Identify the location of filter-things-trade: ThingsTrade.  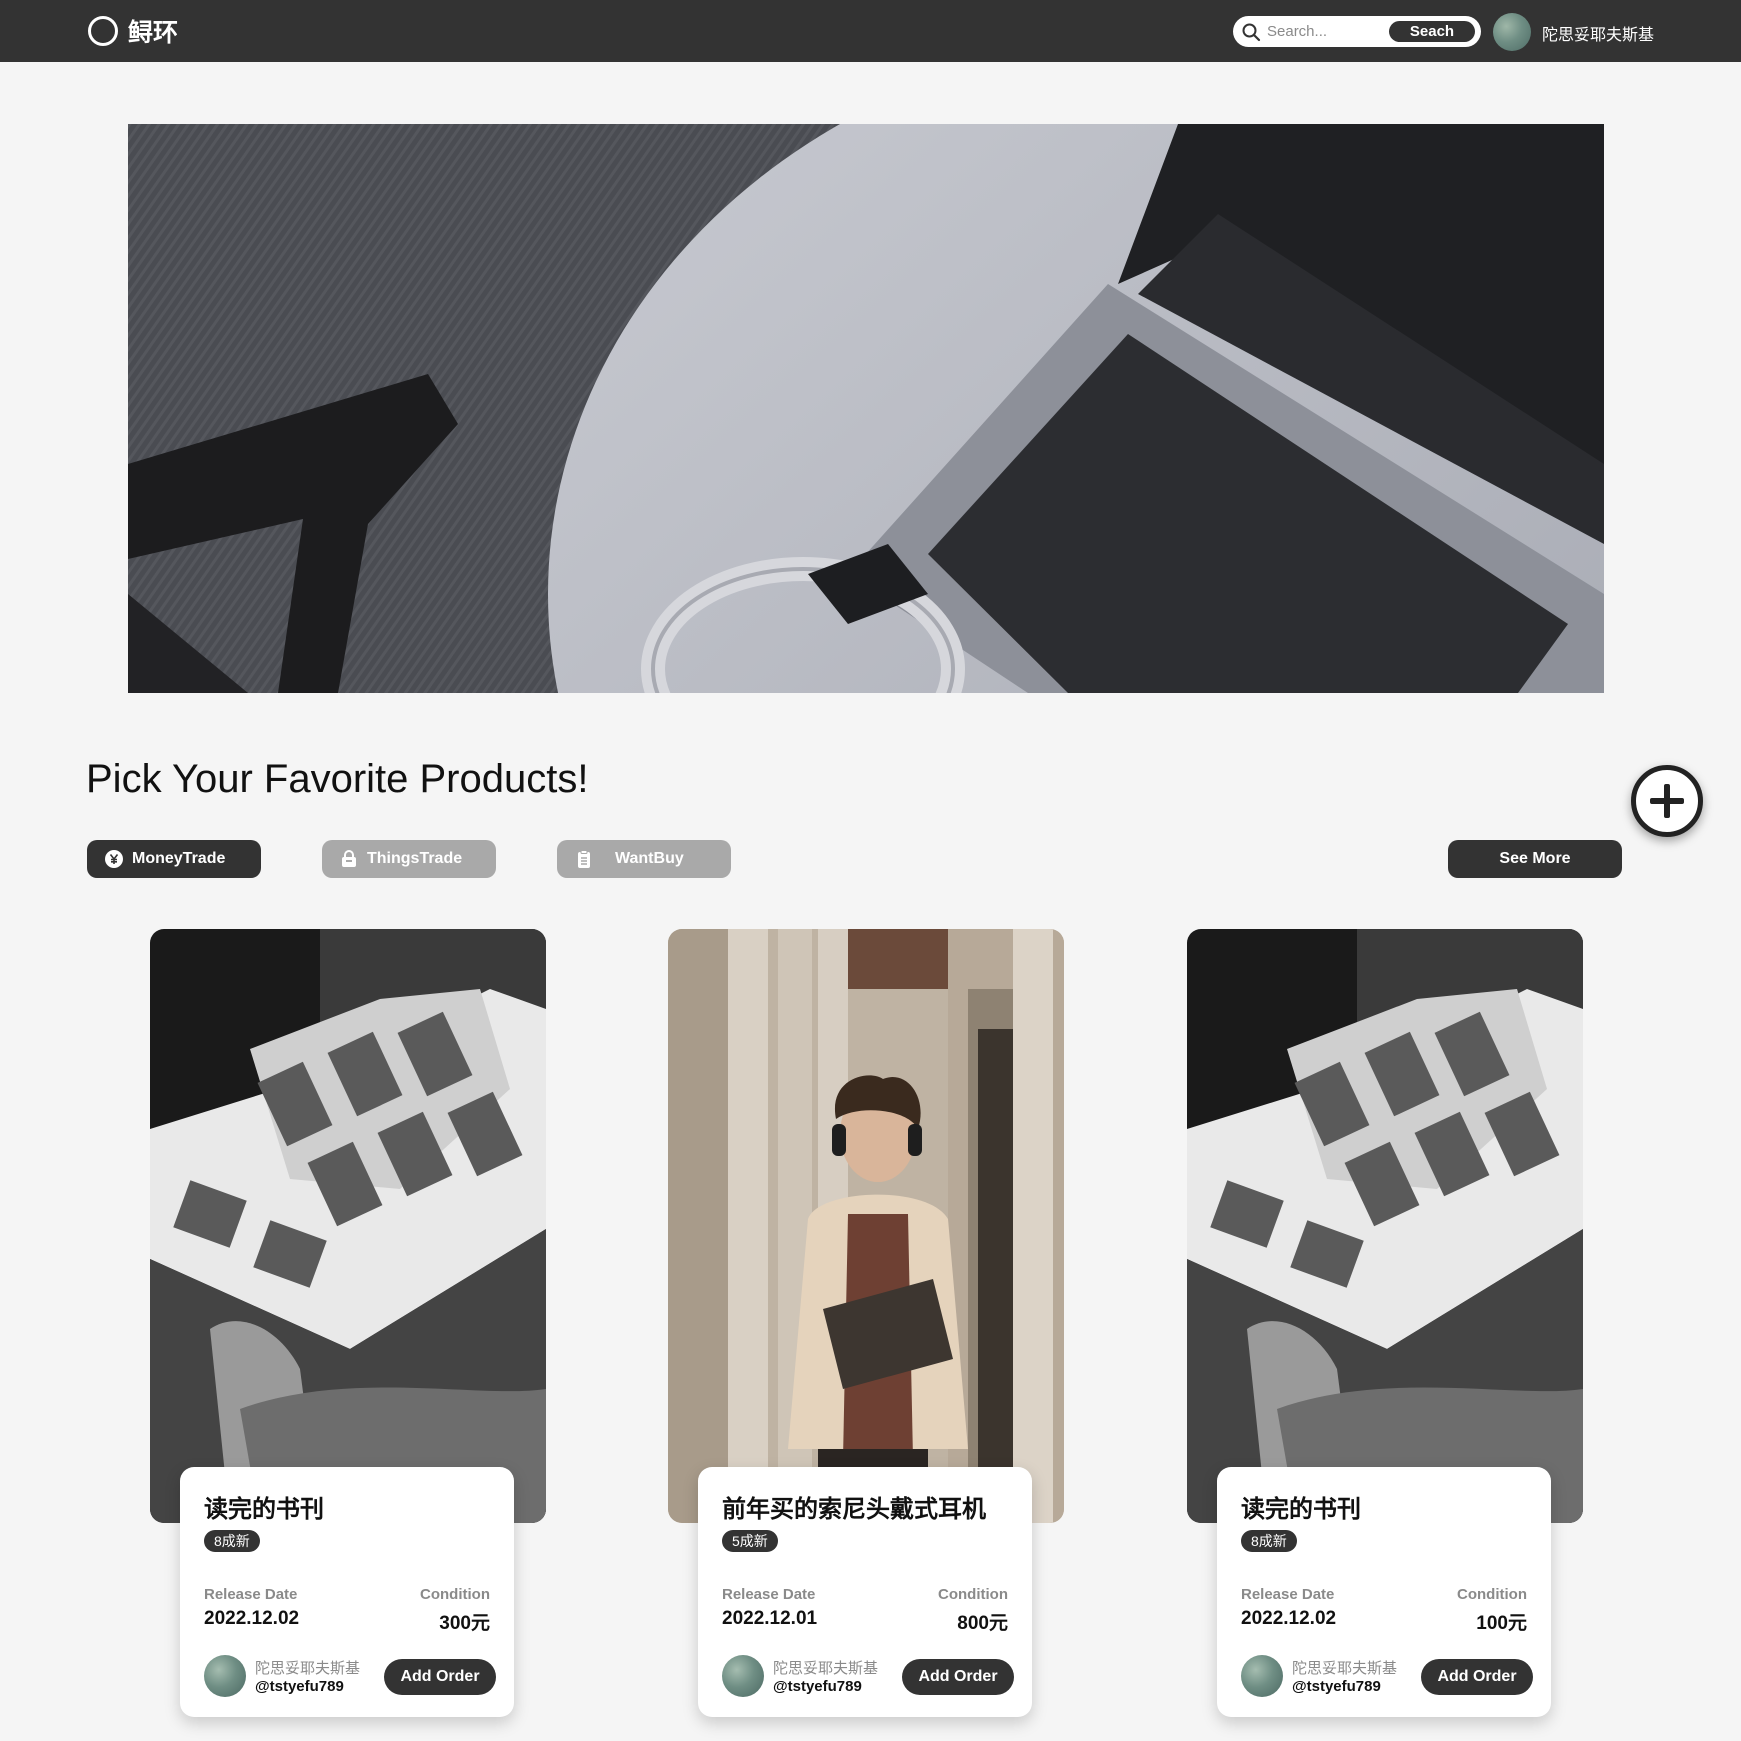
(409, 859).